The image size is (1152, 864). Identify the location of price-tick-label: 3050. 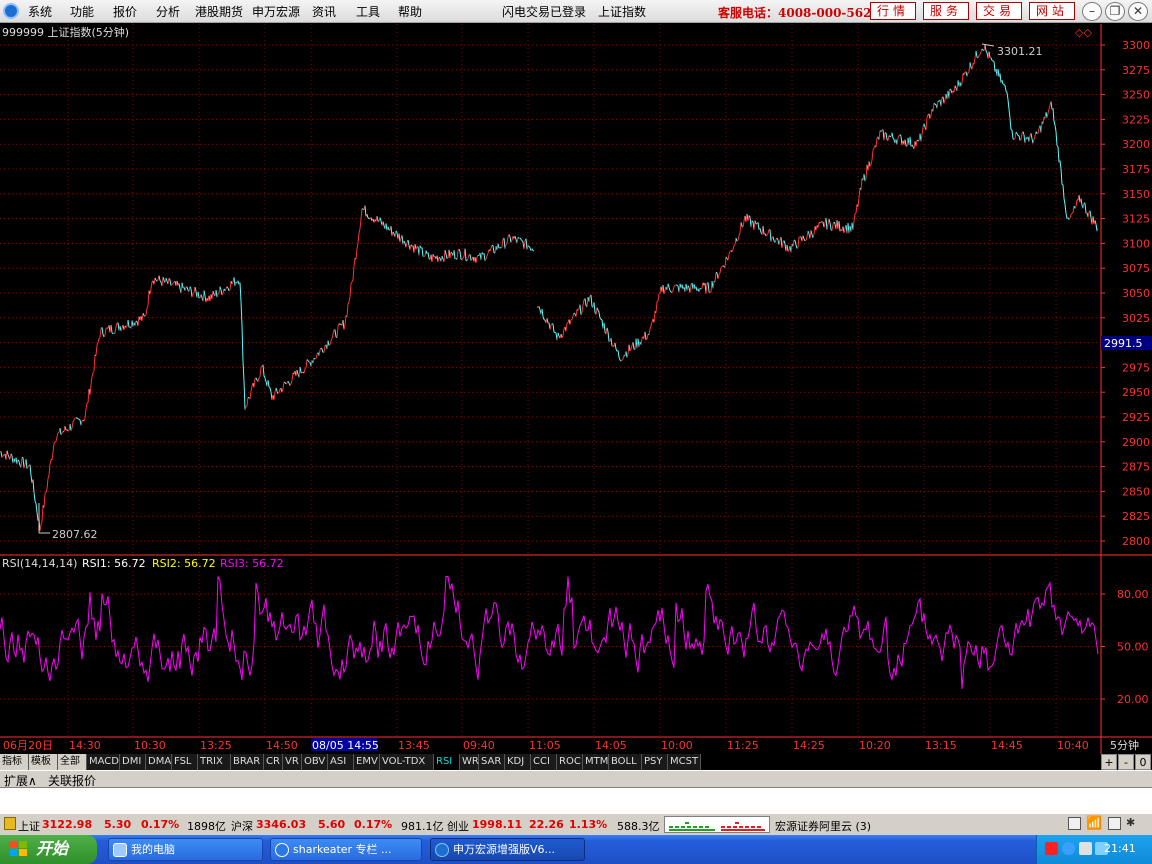
(1136, 293).